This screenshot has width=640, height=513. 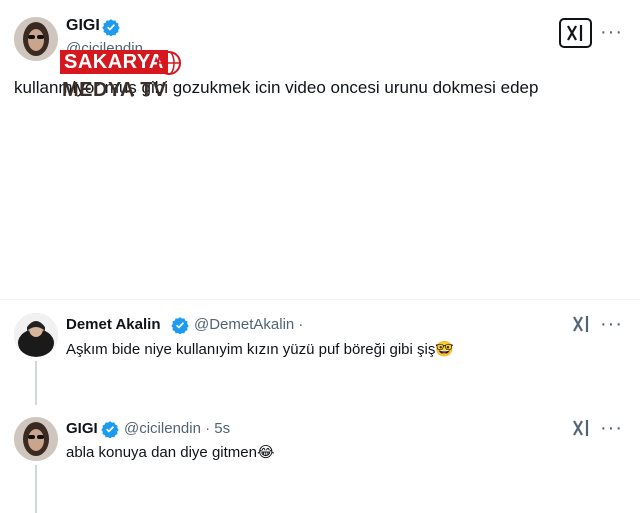 I want to click on watermark-line1: SAKARYA, so click(x=114, y=62).